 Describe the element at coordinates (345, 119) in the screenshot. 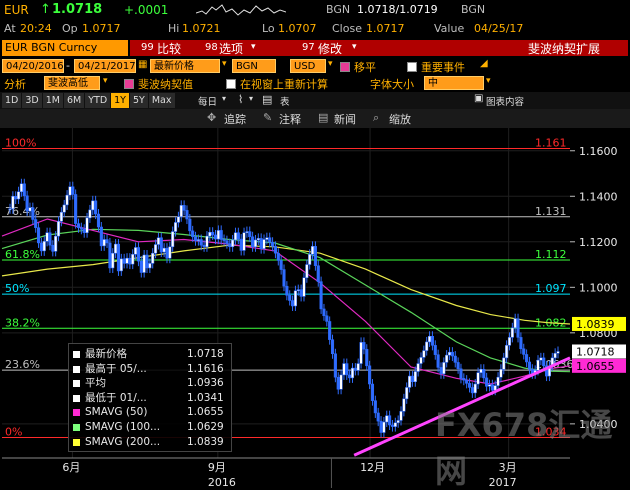

I see `news-button: 新闻` at that location.